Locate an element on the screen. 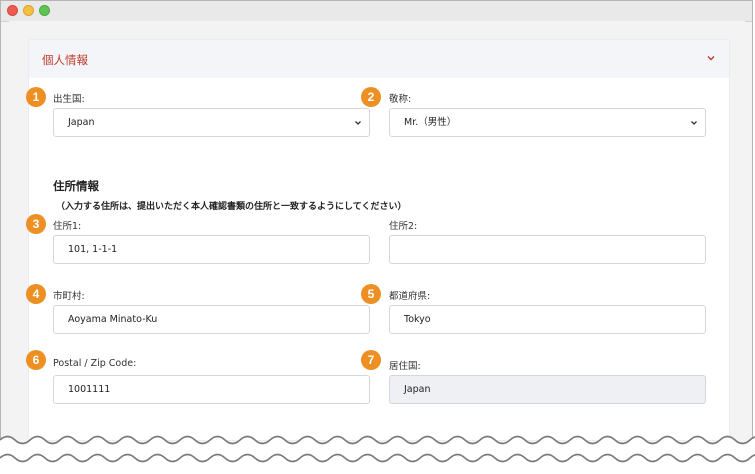 The height and width of the screenshot is (474, 755). step-badge-1: 1 is located at coordinates (36, 97).